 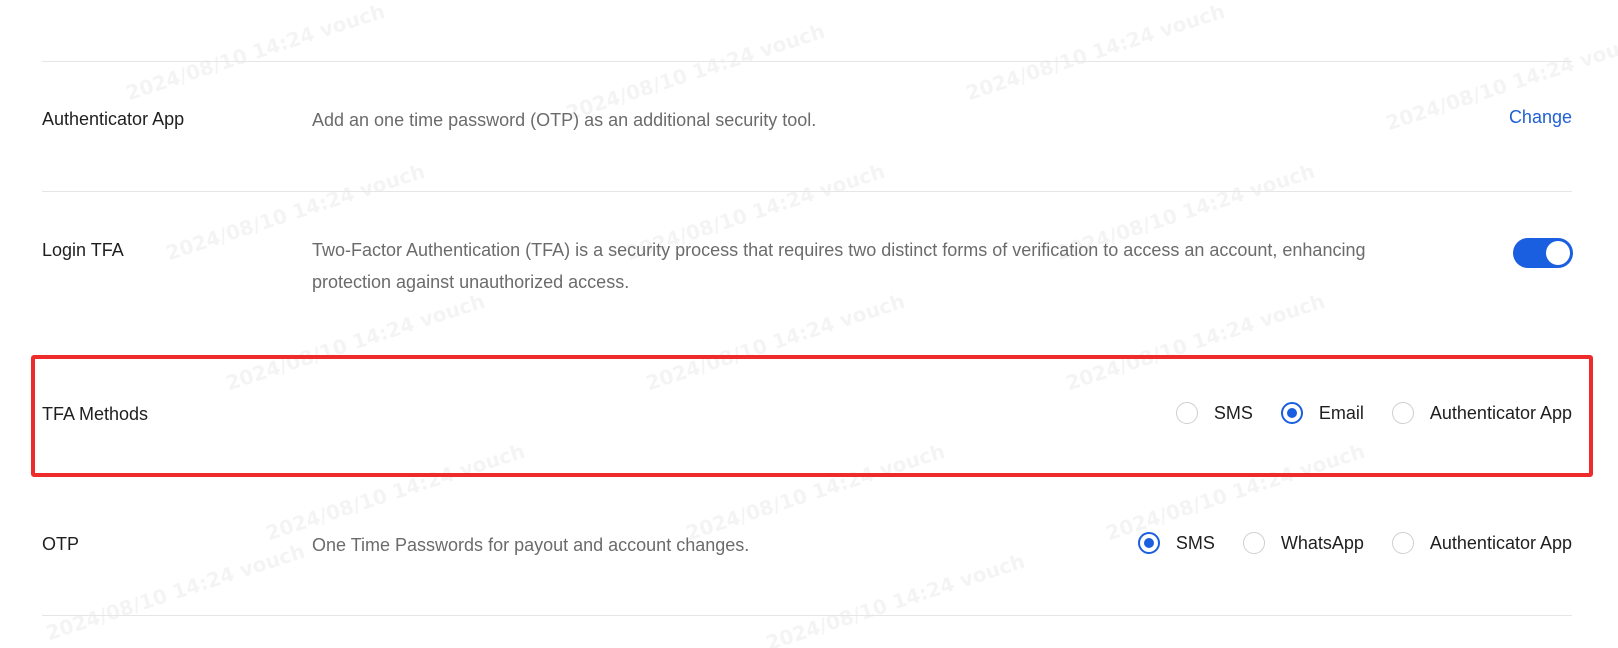 I want to click on otp-radio-group: SMS WhatsApp Authenticator App, so click(x=1354, y=543).